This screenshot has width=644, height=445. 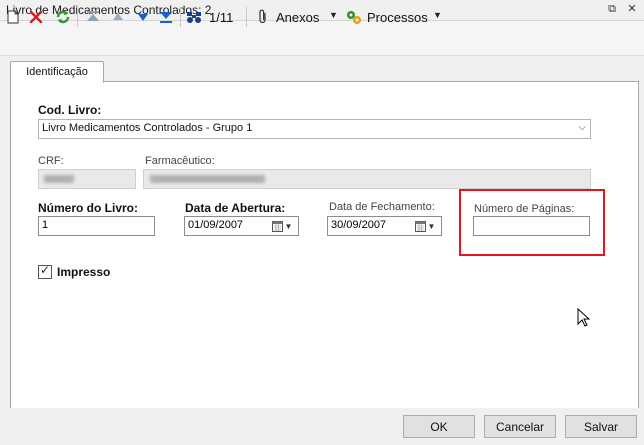 I want to click on record-counter: 1/11, so click(x=221, y=17).